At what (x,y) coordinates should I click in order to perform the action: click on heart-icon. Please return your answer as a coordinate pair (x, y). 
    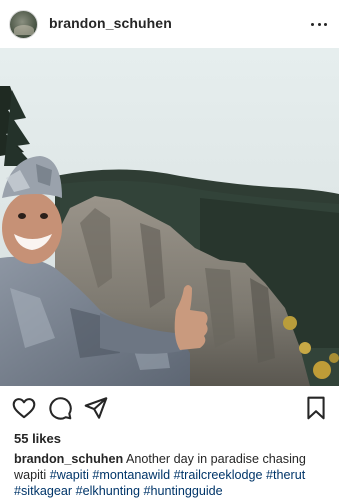
    Looking at the image, I should click on (24, 408).